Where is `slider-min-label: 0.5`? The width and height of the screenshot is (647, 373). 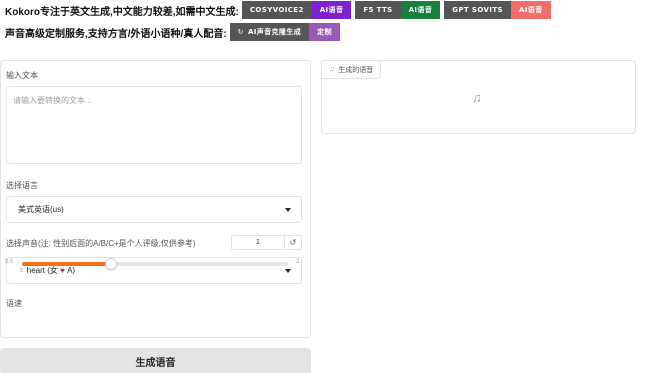 slider-min-label: 0.5 is located at coordinates (9, 262).